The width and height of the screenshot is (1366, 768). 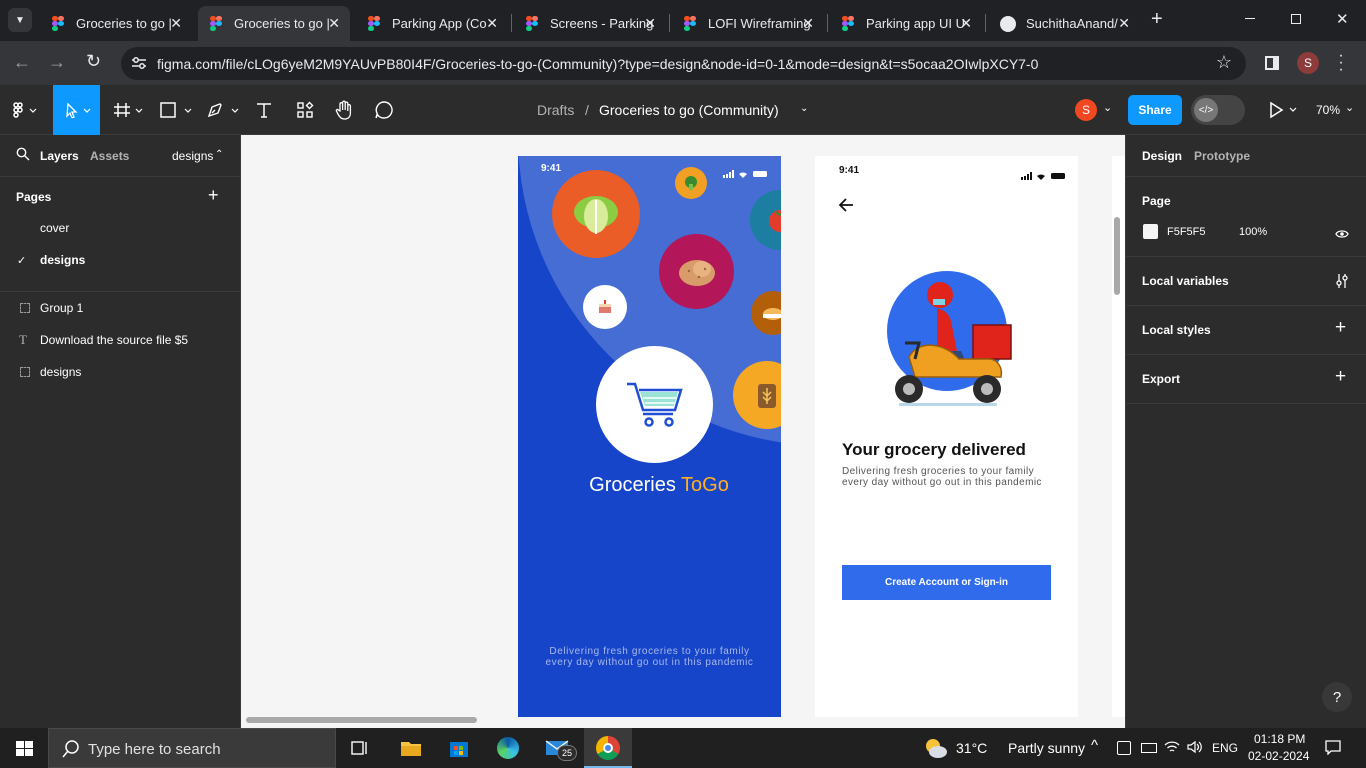 What do you see at coordinates (1246, 379) in the screenshot?
I see `export-section: Export +` at bounding box center [1246, 379].